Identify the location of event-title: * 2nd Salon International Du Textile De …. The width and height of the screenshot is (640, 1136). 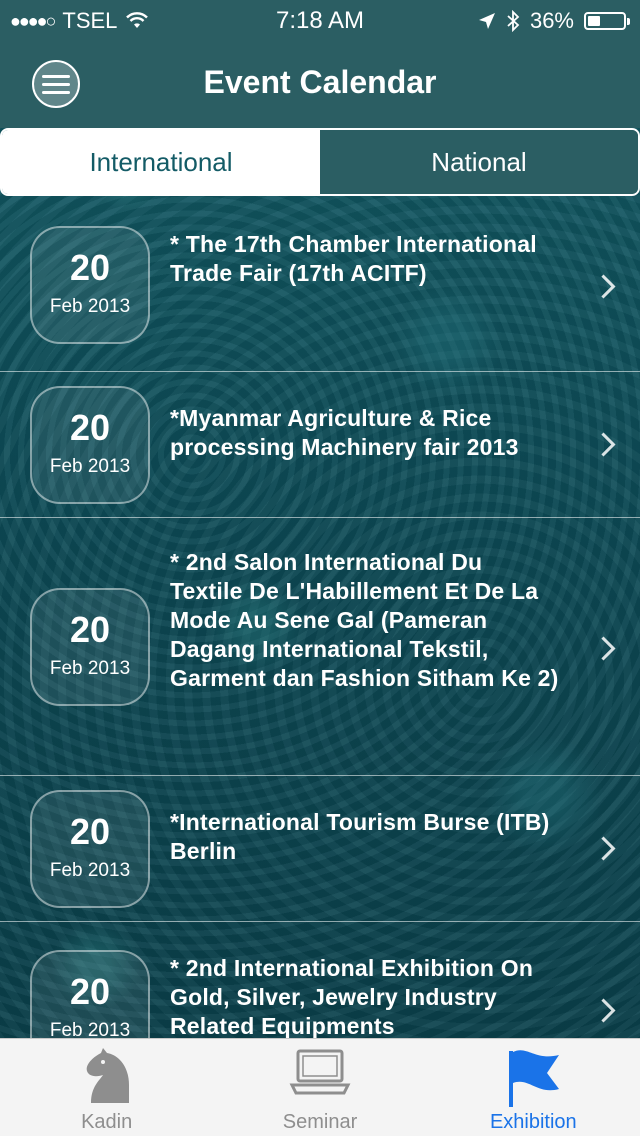
(364, 620).